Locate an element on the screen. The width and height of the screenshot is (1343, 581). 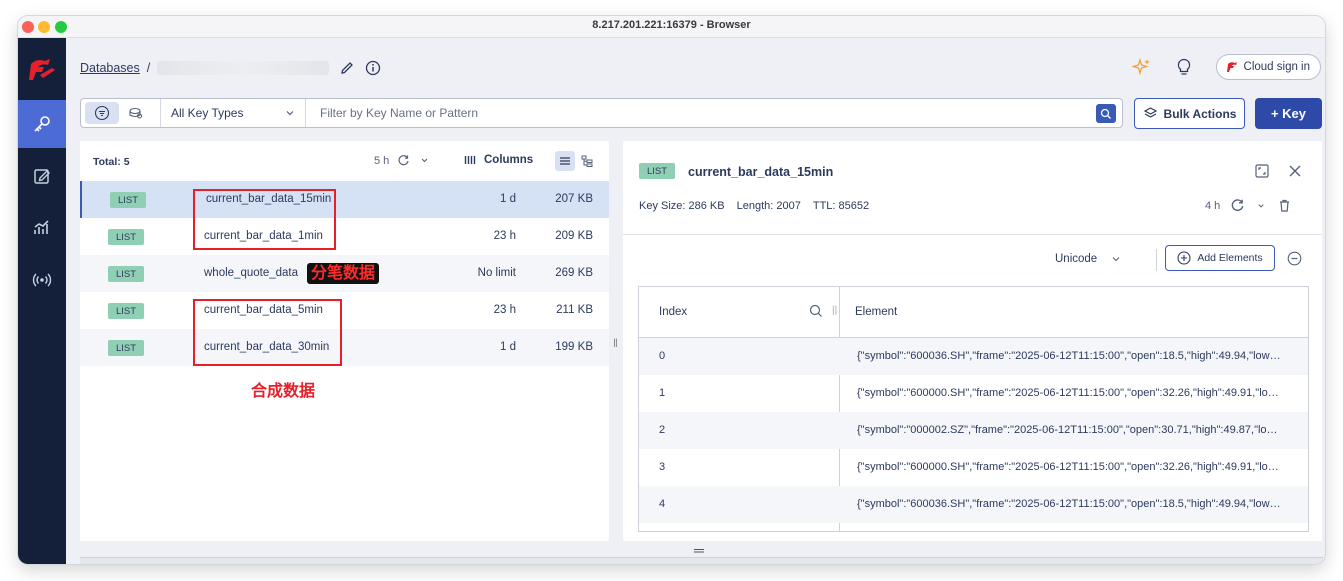
keys-refresh-age: 5 h is located at coordinates (382, 160).